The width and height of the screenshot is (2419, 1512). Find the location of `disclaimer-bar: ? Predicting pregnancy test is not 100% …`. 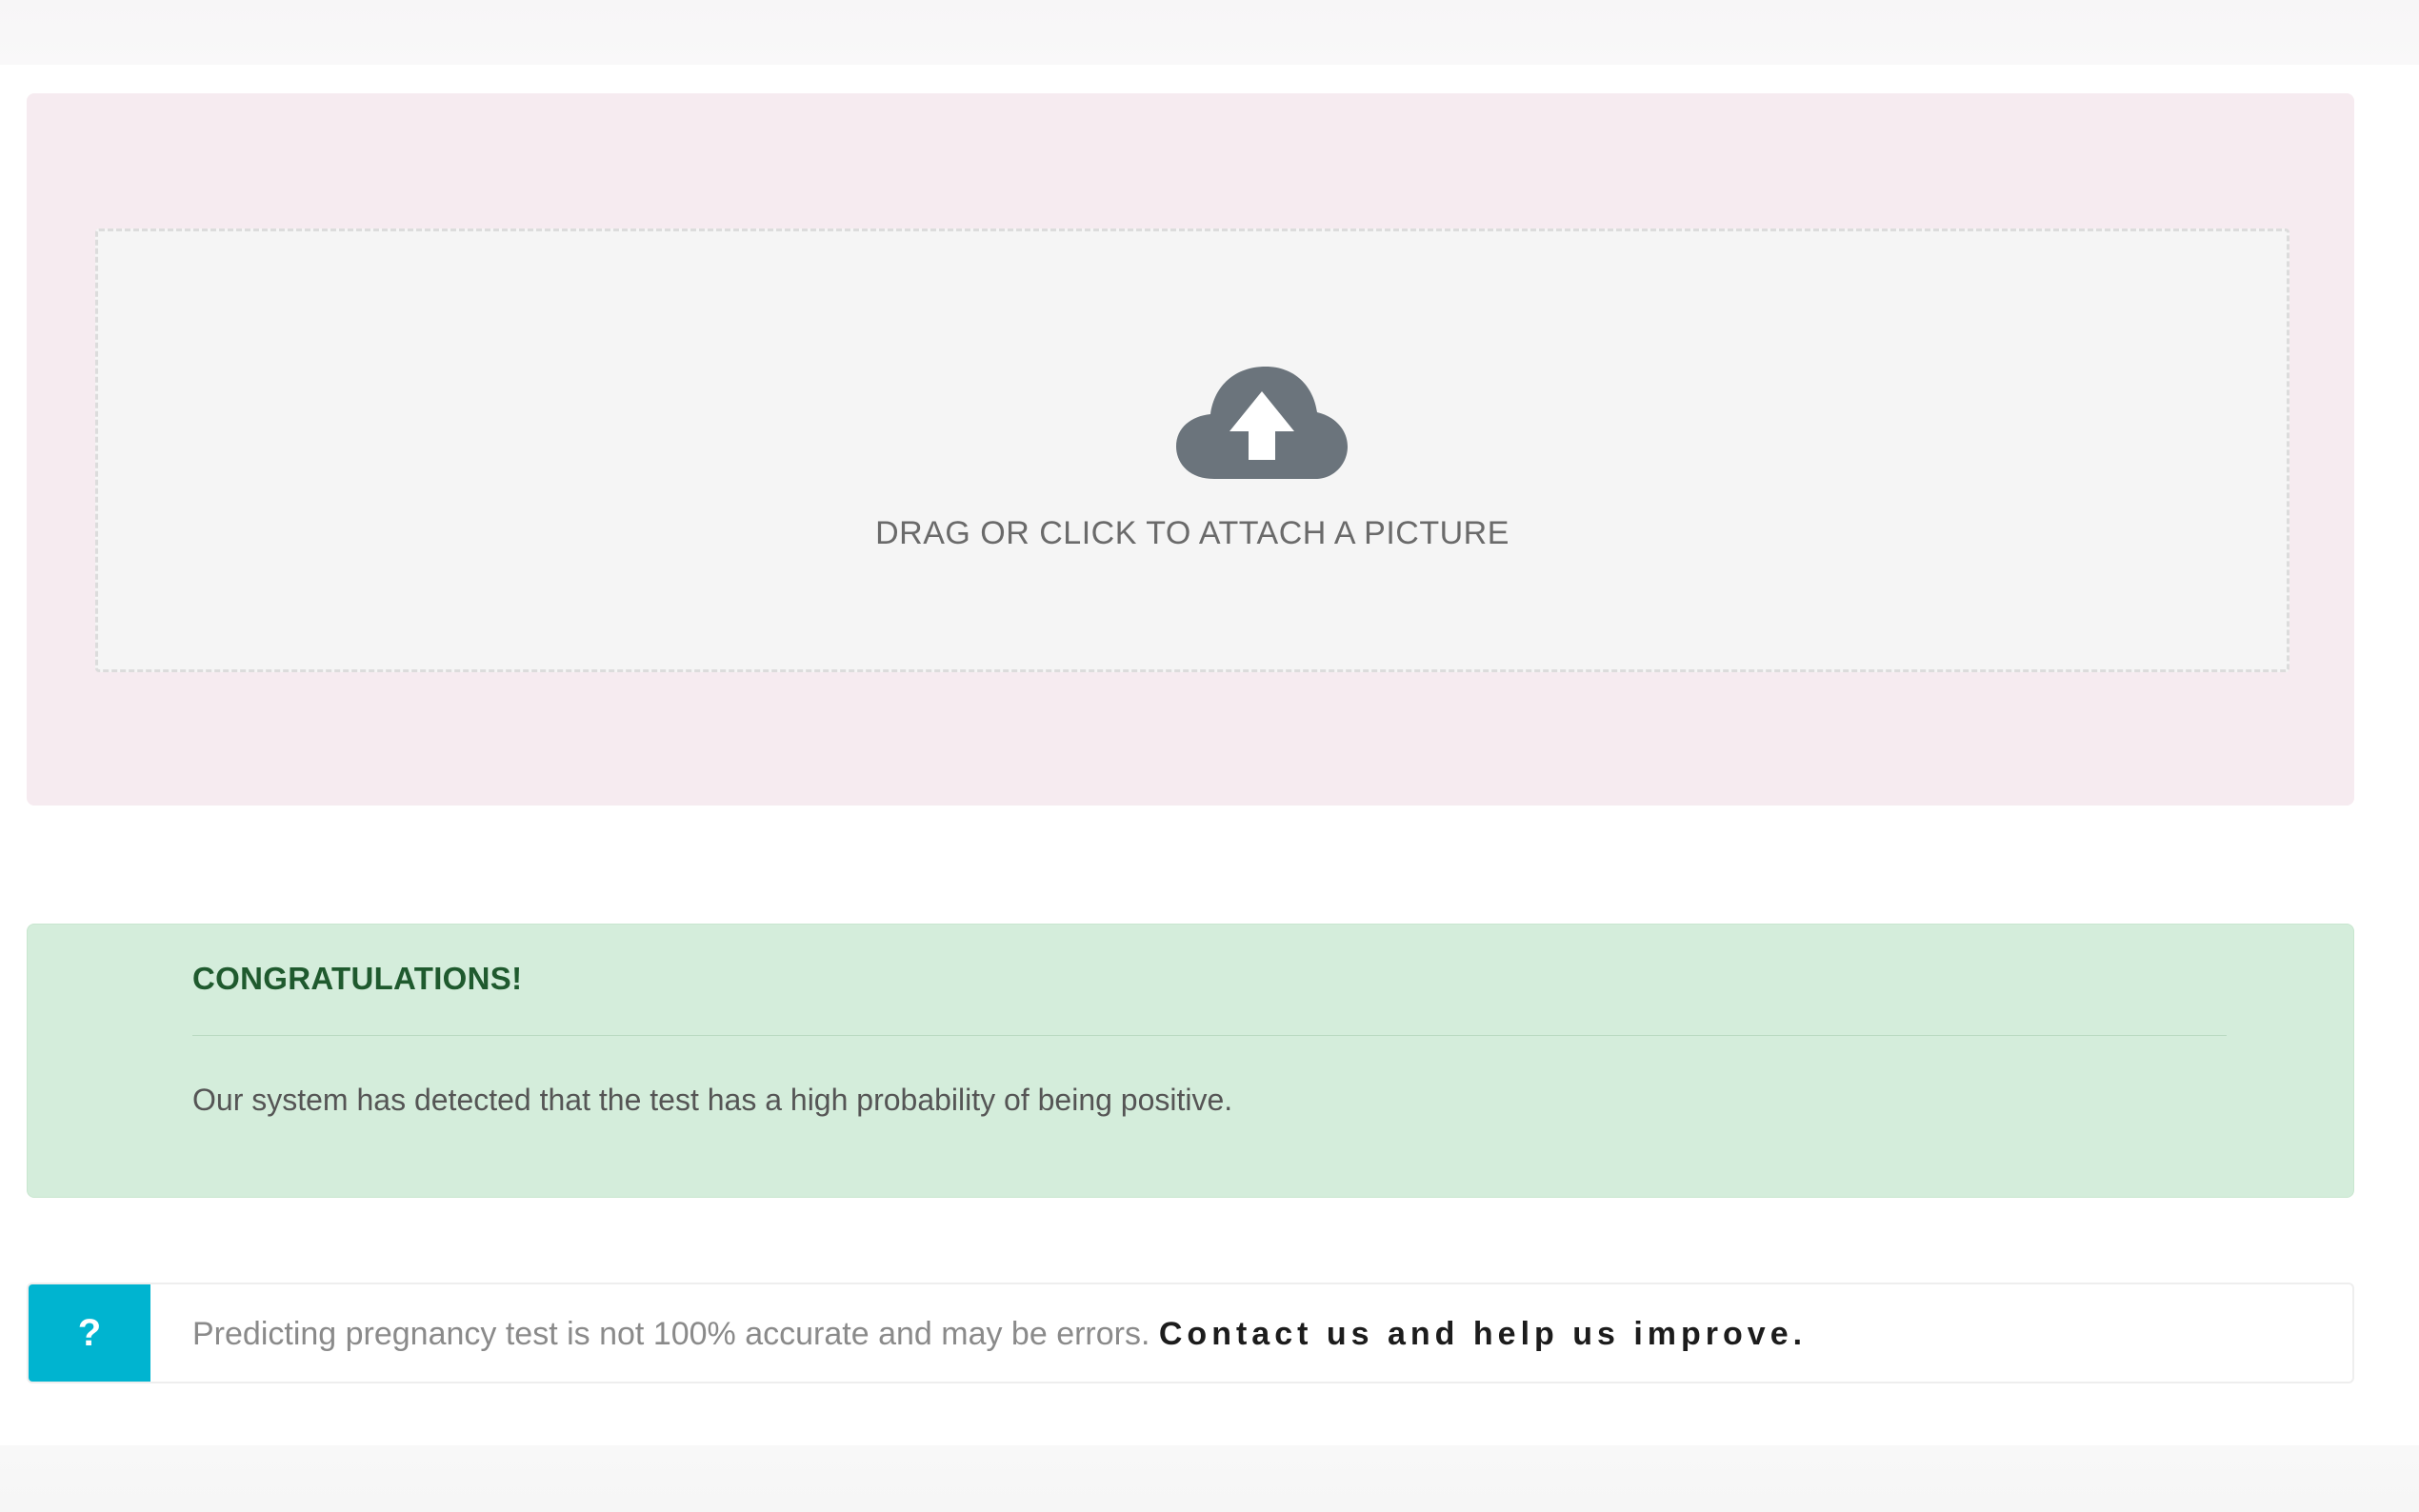

disclaimer-bar: ? Predicting pregnancy test is not 100% … is located at coordinates (1190, 1333).